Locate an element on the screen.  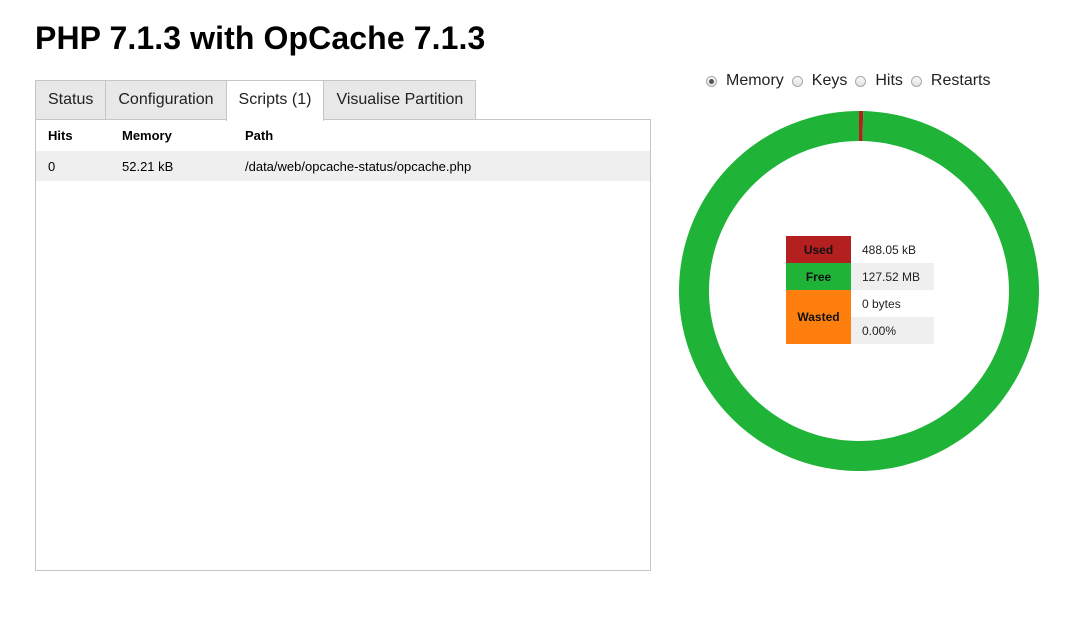
legend-key-wasted: Wasted is located at coordinates (818, 317).